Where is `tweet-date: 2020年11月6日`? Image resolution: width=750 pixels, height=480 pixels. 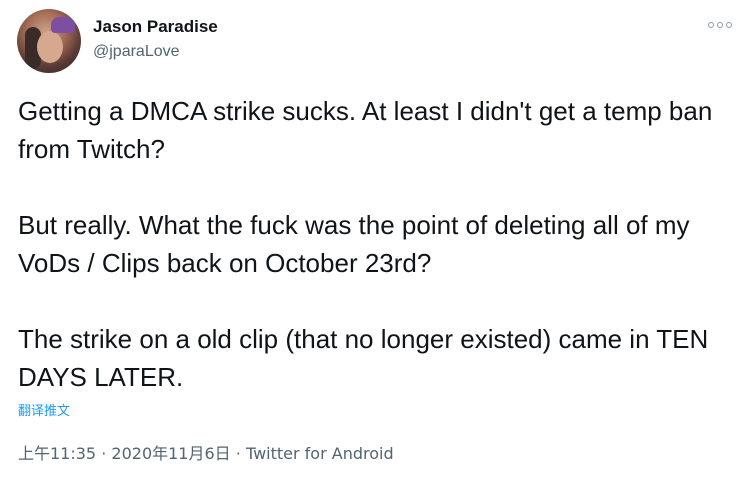 tweet-date: 2020年11月6日 is located at coordinates (170, 453).